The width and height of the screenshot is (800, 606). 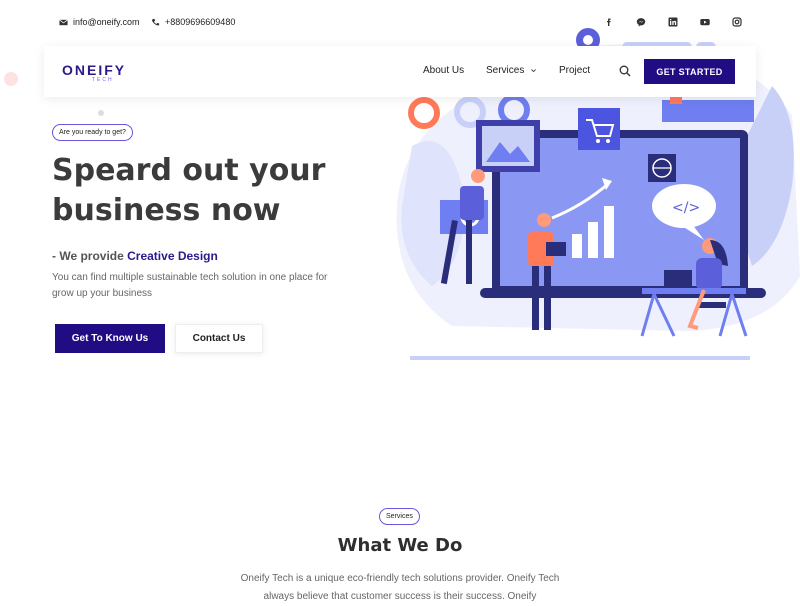 What do you see at coordinates (155, 21) in the screenshot?
I see `phone-icon` at bounding box center [155, 21].